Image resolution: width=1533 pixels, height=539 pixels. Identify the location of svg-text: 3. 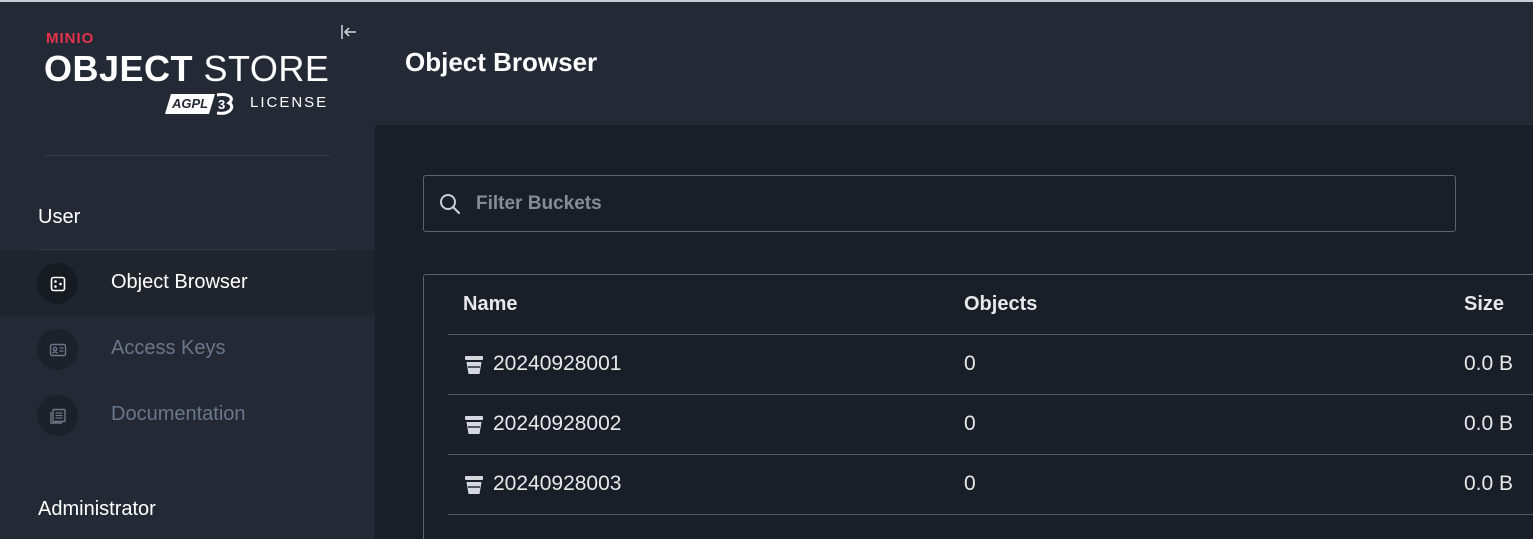
(221, 104).